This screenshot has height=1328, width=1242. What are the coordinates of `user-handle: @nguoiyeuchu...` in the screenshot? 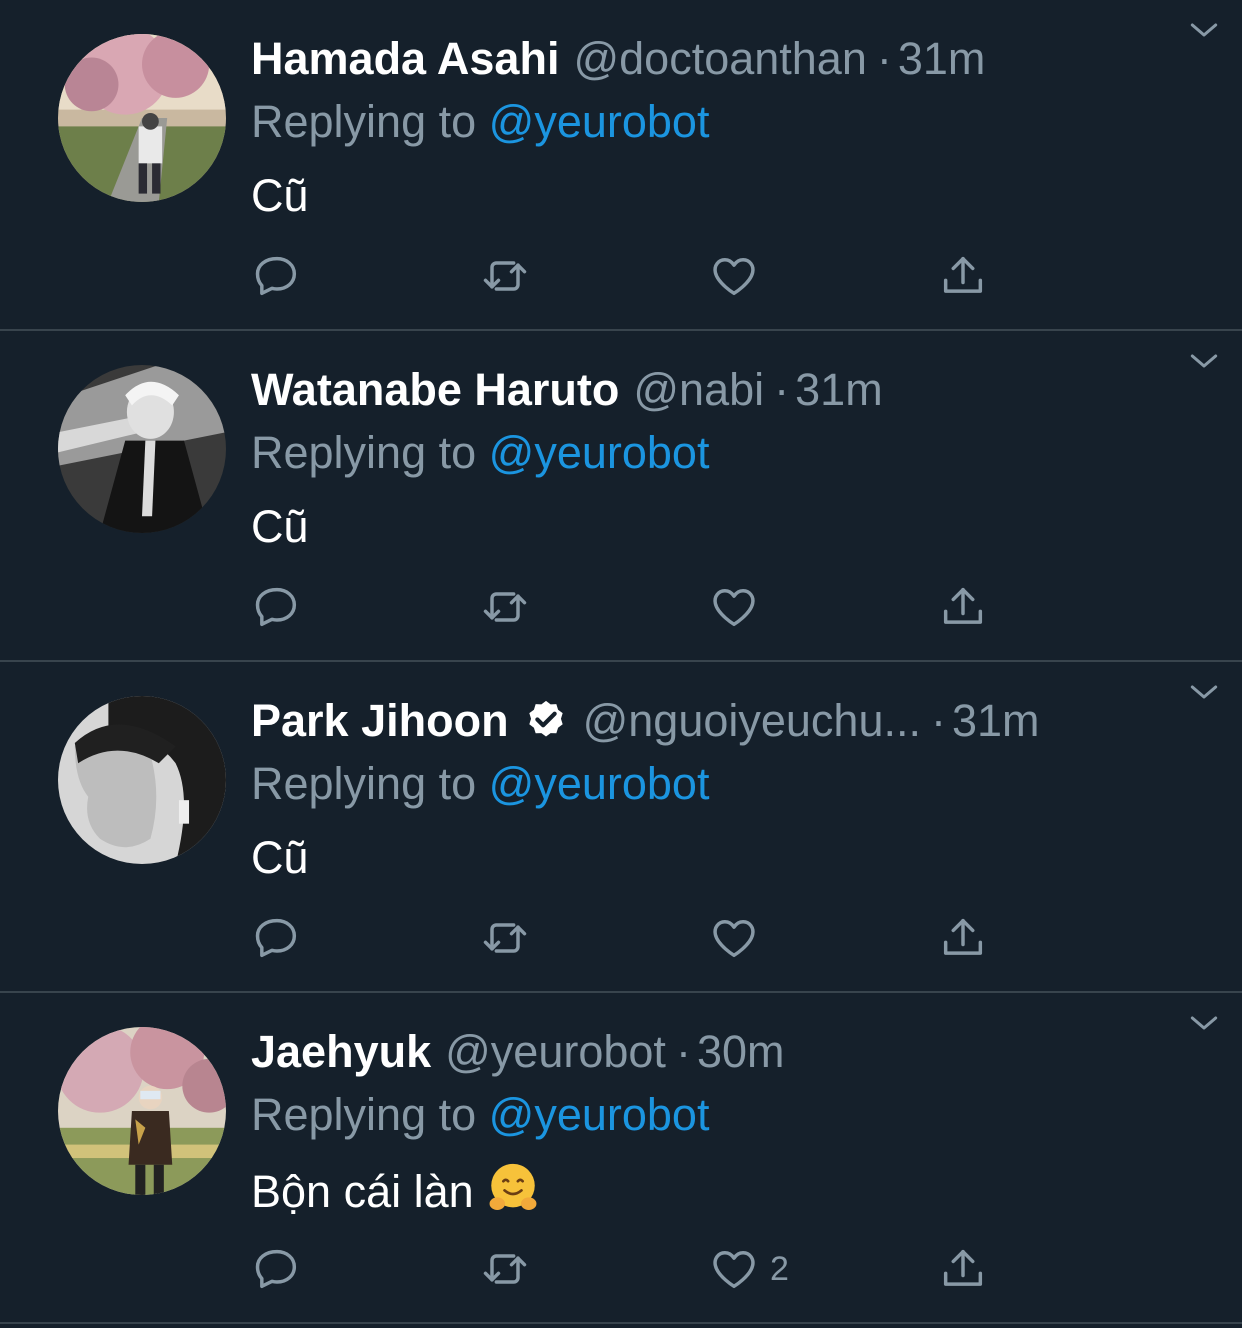 It's located at (752, 721).